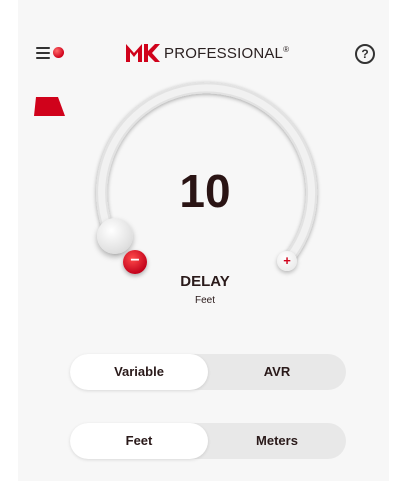 The width and height of the screenshot is (398, 481). I want to click on brand-logo: PROFESSIONAL®, so click(207, 53).